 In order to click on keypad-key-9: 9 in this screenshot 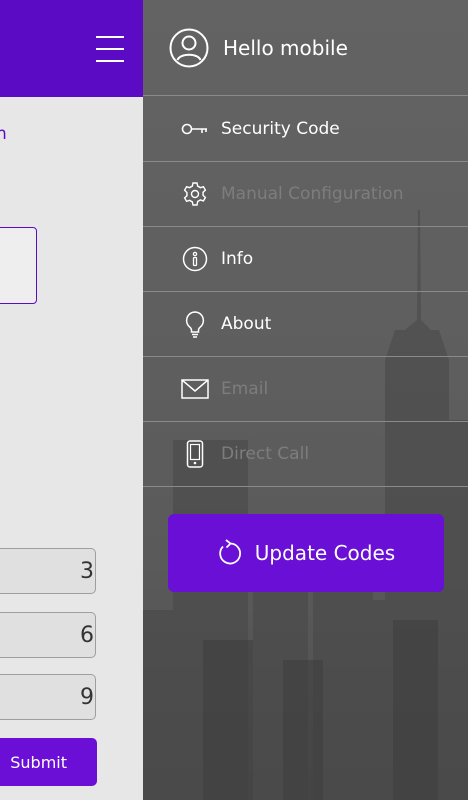, I will do `click(48, 697)`.